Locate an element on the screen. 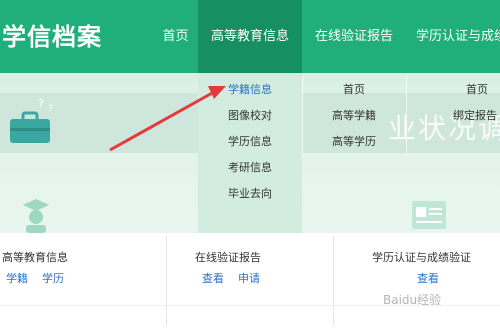 This screenshot has width=500, height=333. link-view-certification: 查看 is located at coordinates (428, 278).